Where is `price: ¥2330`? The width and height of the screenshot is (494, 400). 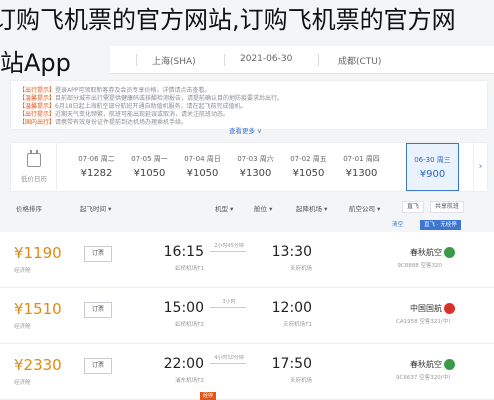
price: ¥2330 is located at coordinates (38, 365).